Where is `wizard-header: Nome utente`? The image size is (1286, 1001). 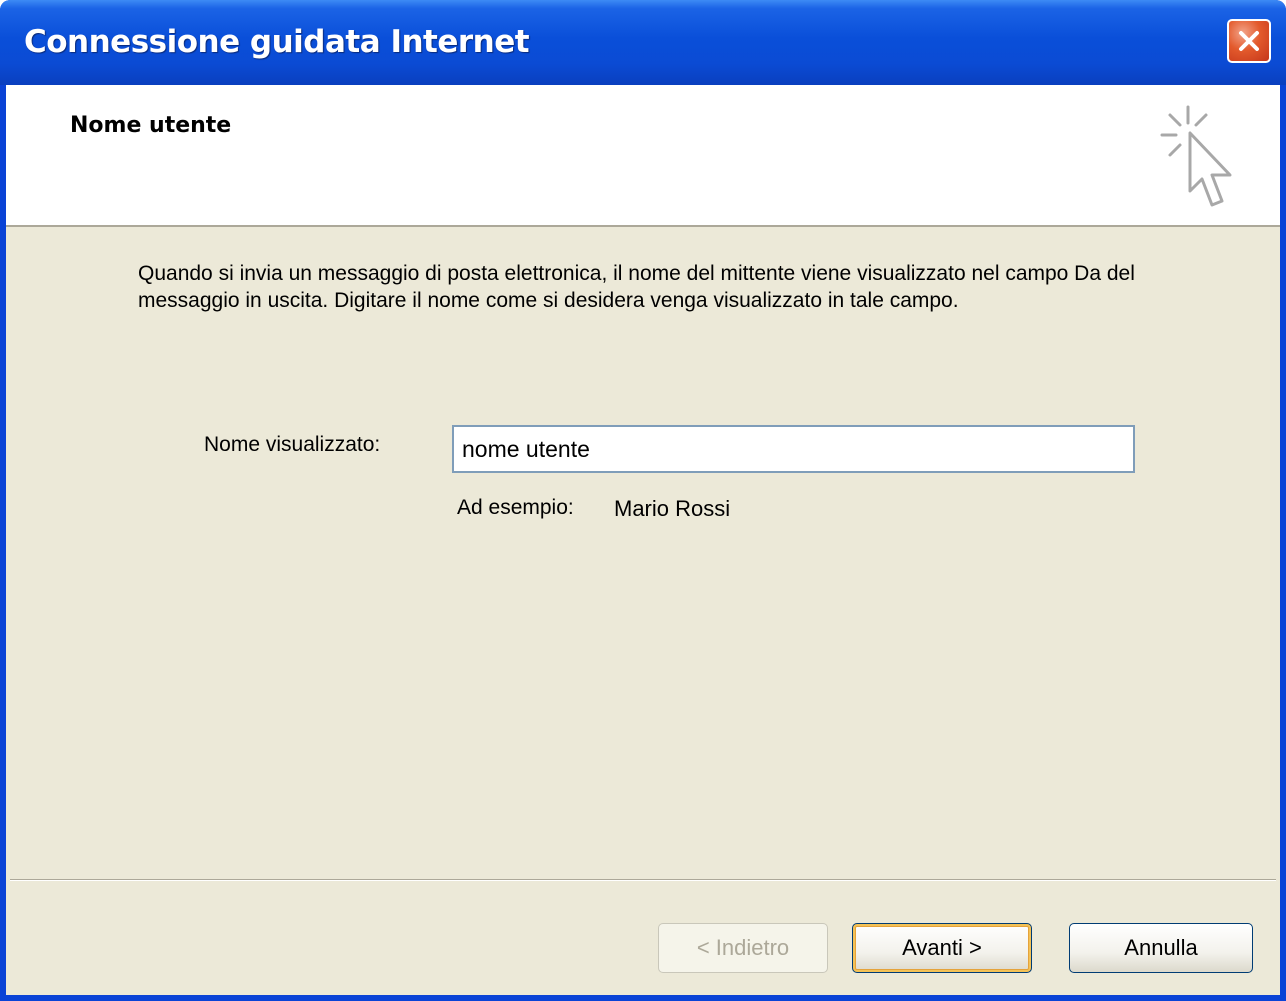
wizard-header: Nome utente is located at coordinates (643, 156).